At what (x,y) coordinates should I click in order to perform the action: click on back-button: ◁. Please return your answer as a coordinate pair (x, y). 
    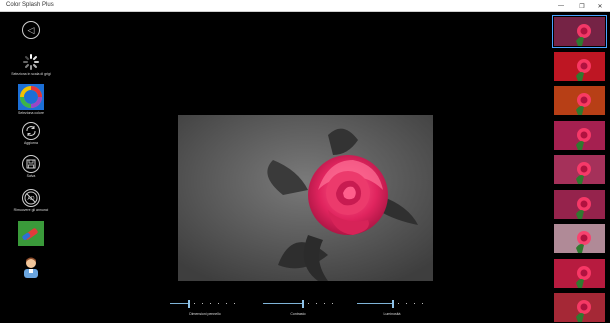
    Looking at the image, I should click on (31, 30).